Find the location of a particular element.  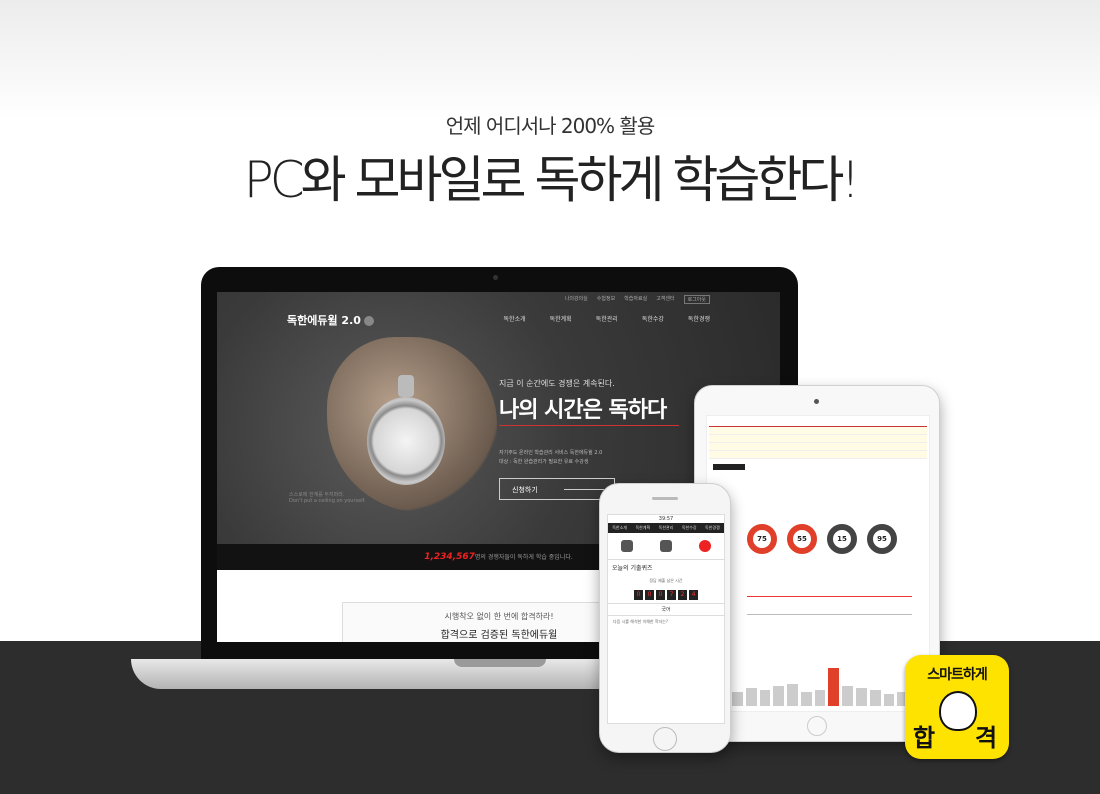

main-nav: 독한소개 독한계획 독한관리 독한수강 독한경쟁 is located at coordinates (607, 318).